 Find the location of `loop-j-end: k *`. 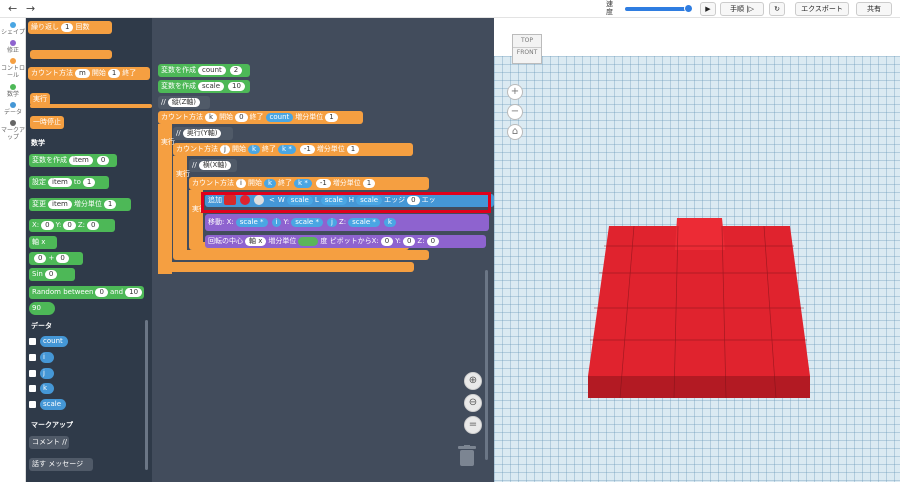

loop-j-end: k * is located at coordinates (287, 149).